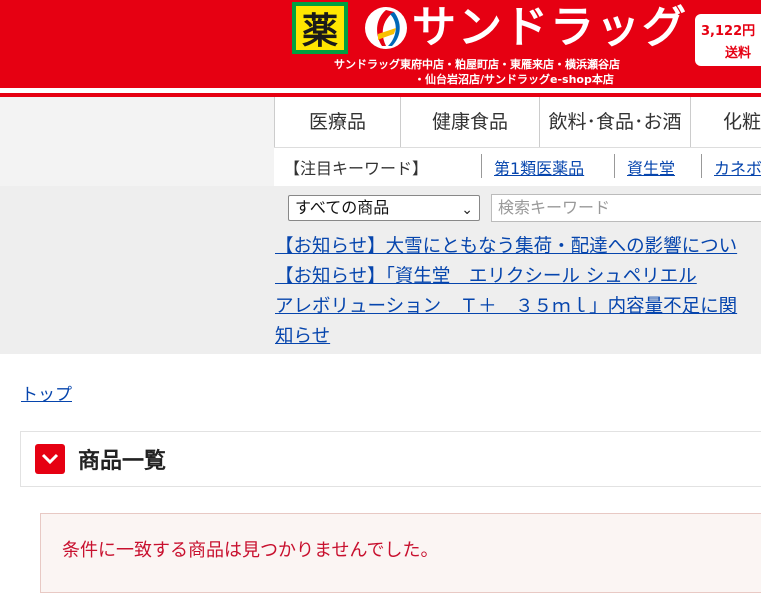 This screenshot has height=593, width=761. Describe the element at coordinates (137, 141) in the screenshot. I see `nav-left-spacer` at that location.